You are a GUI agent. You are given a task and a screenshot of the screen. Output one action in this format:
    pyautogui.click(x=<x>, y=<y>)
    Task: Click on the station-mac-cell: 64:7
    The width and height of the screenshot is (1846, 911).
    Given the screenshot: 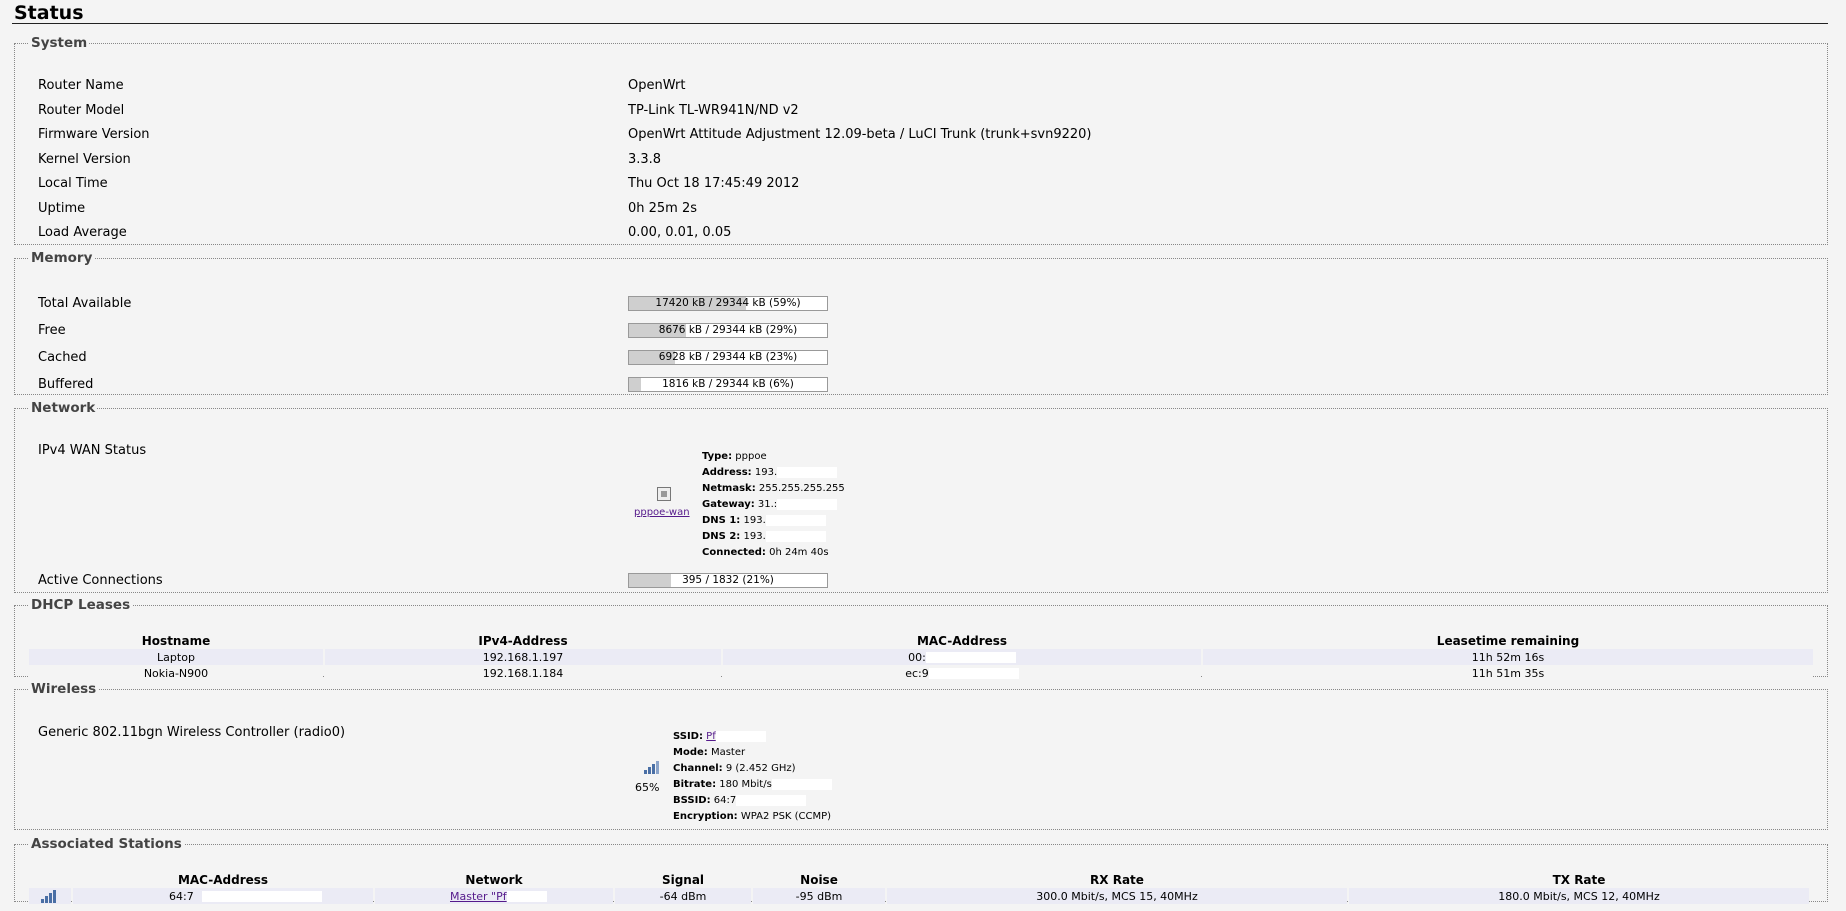 What is the action you would take?
    pyautogui.click(x=223, y=896)
    